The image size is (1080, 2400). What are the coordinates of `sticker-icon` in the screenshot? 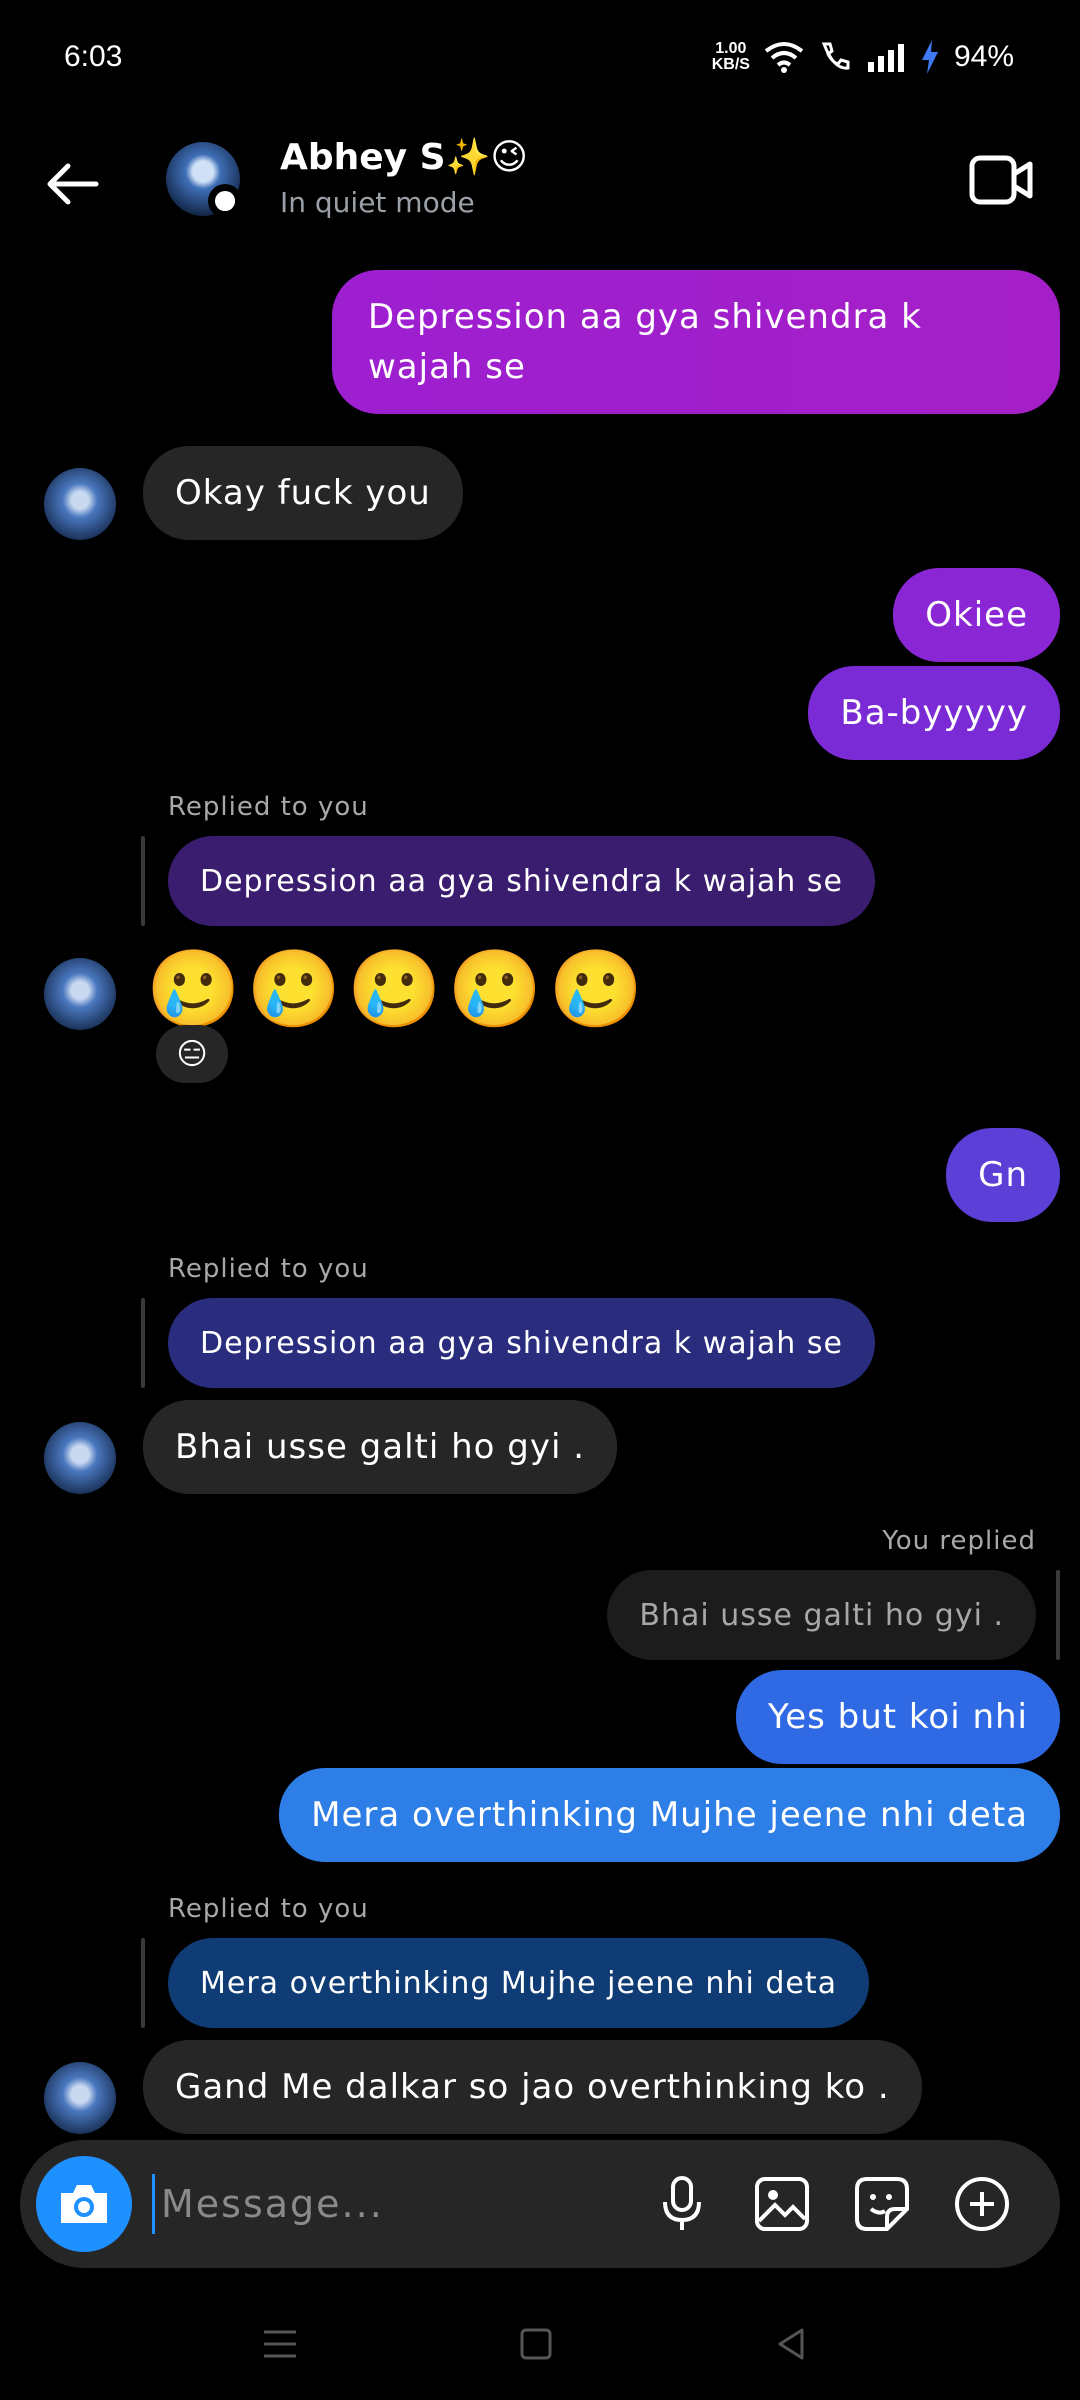 It's located at (882, 2204).